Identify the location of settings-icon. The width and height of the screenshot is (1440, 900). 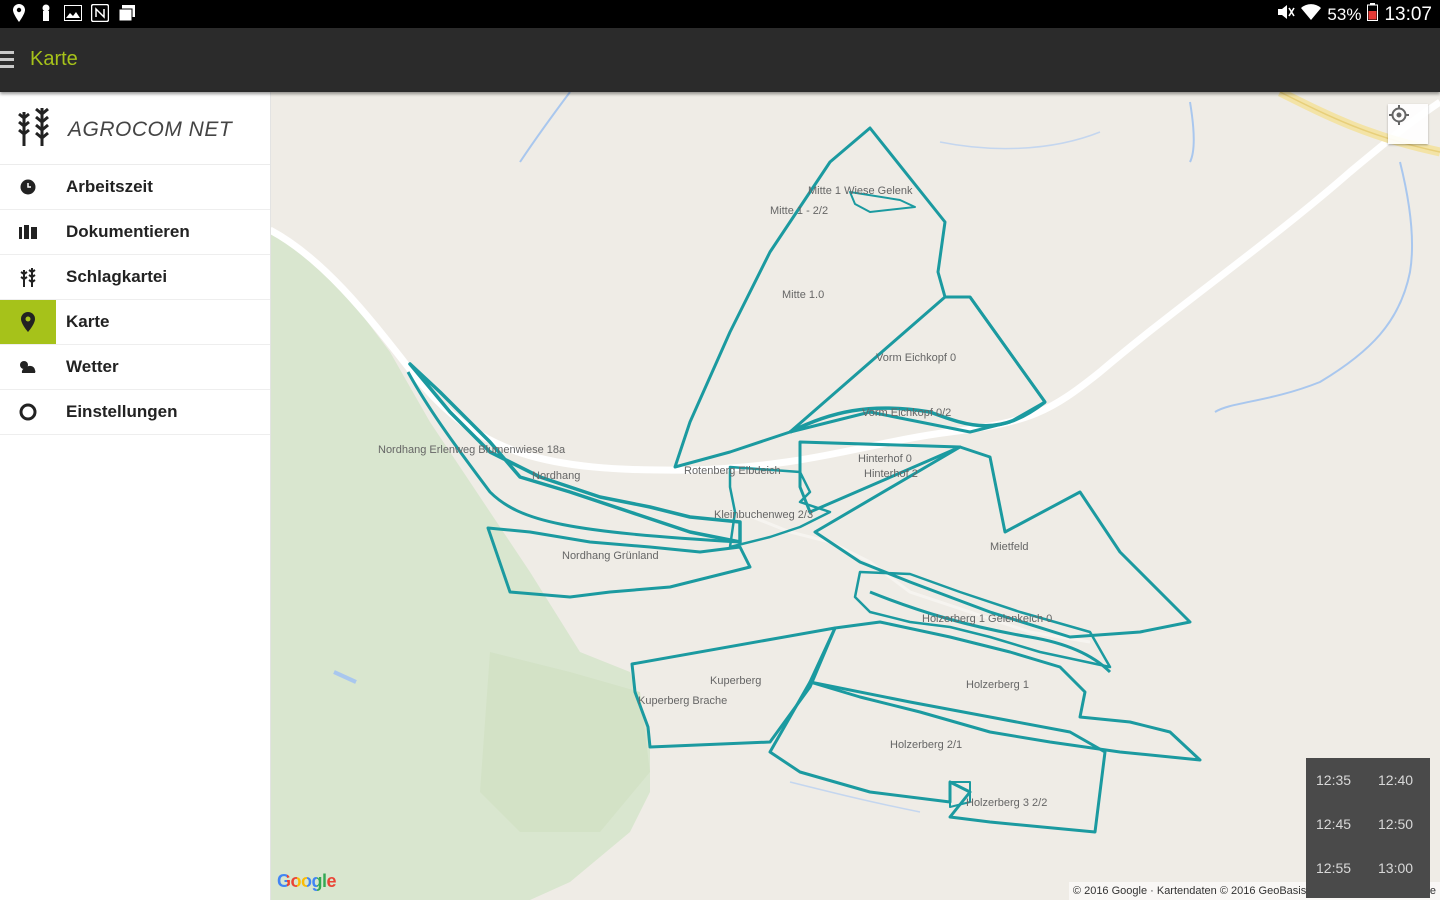
(28, 412).